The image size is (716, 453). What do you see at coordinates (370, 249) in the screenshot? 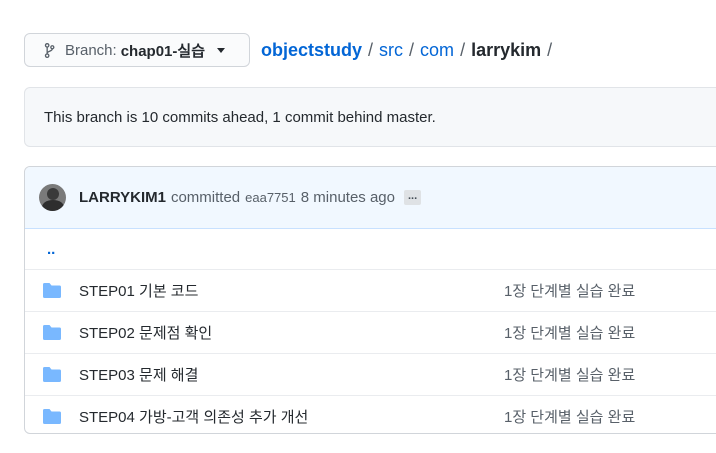
I see `parent-directory-row: ..` at bounding box center [370, 249].